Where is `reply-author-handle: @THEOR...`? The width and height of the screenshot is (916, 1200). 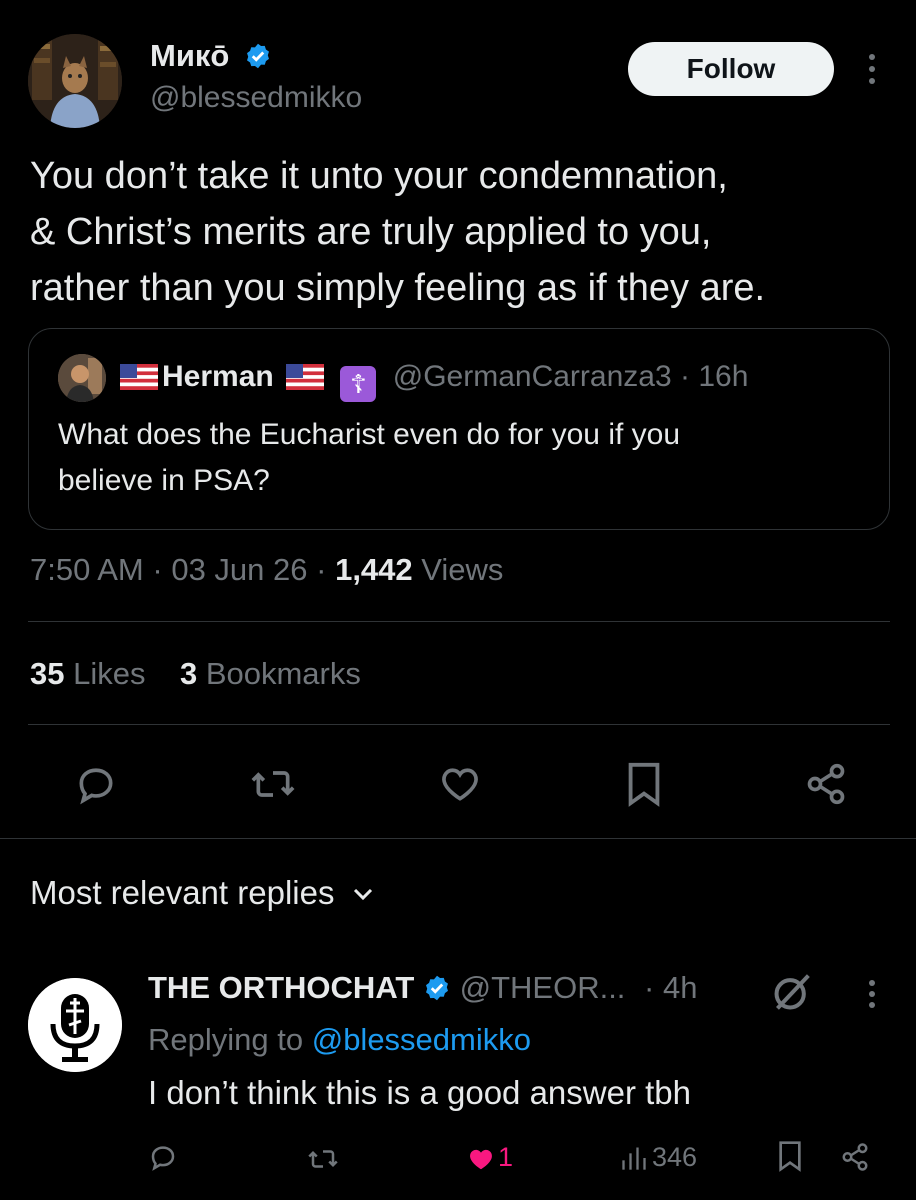
reply-author-handle: @THEOR... is located at coordinates (543, 987).